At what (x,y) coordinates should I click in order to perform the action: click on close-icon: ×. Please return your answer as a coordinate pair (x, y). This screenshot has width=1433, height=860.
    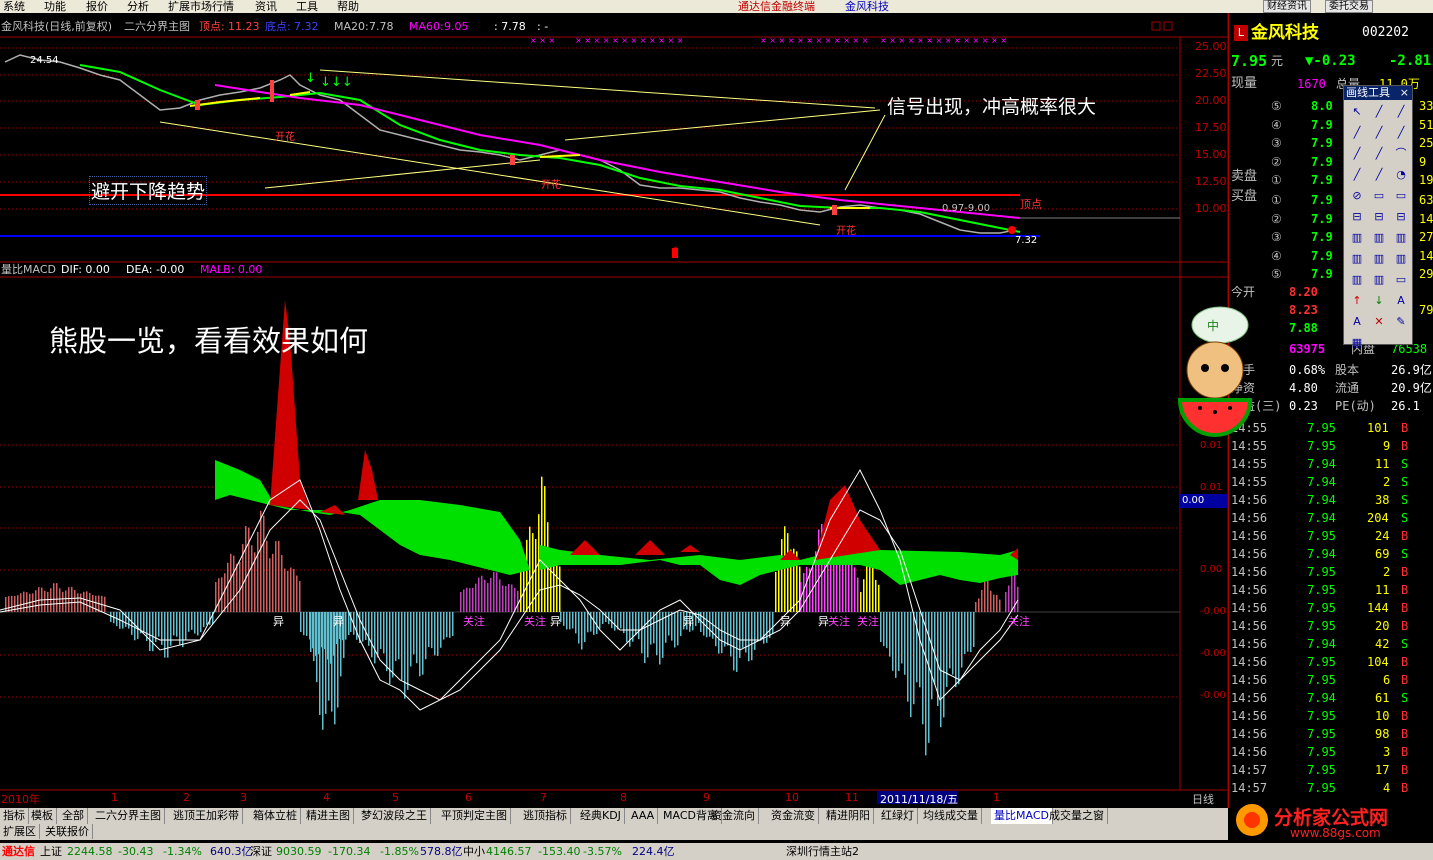
    Looking at the image, I should click on (1404, 93).